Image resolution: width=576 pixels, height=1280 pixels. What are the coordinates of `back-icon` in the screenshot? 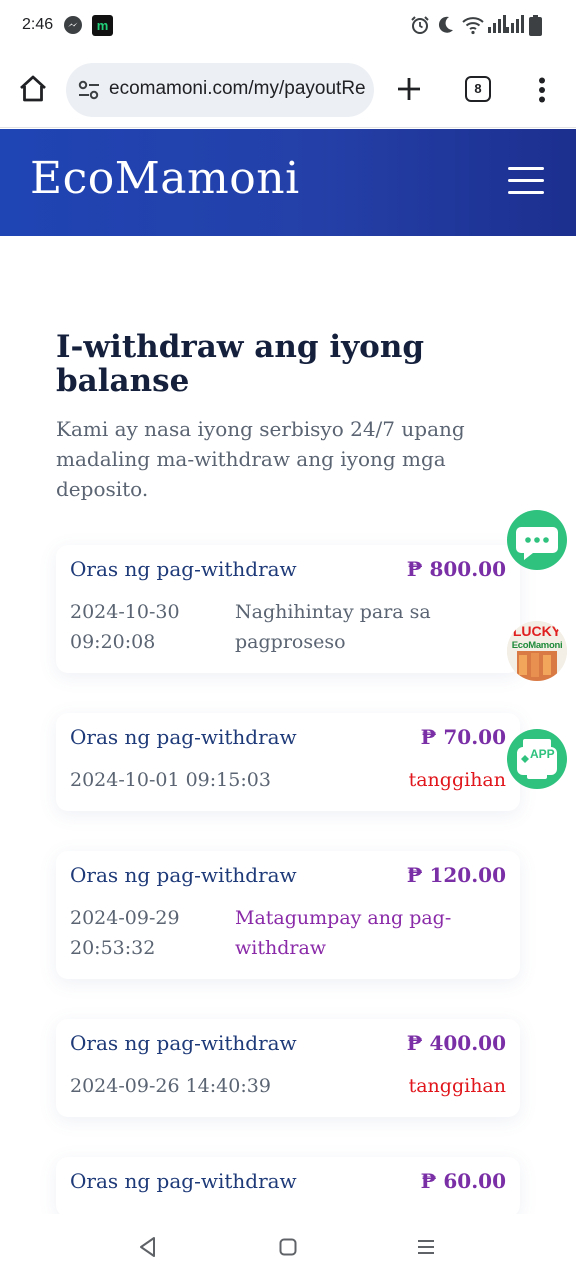 It's located at (148, 1247).